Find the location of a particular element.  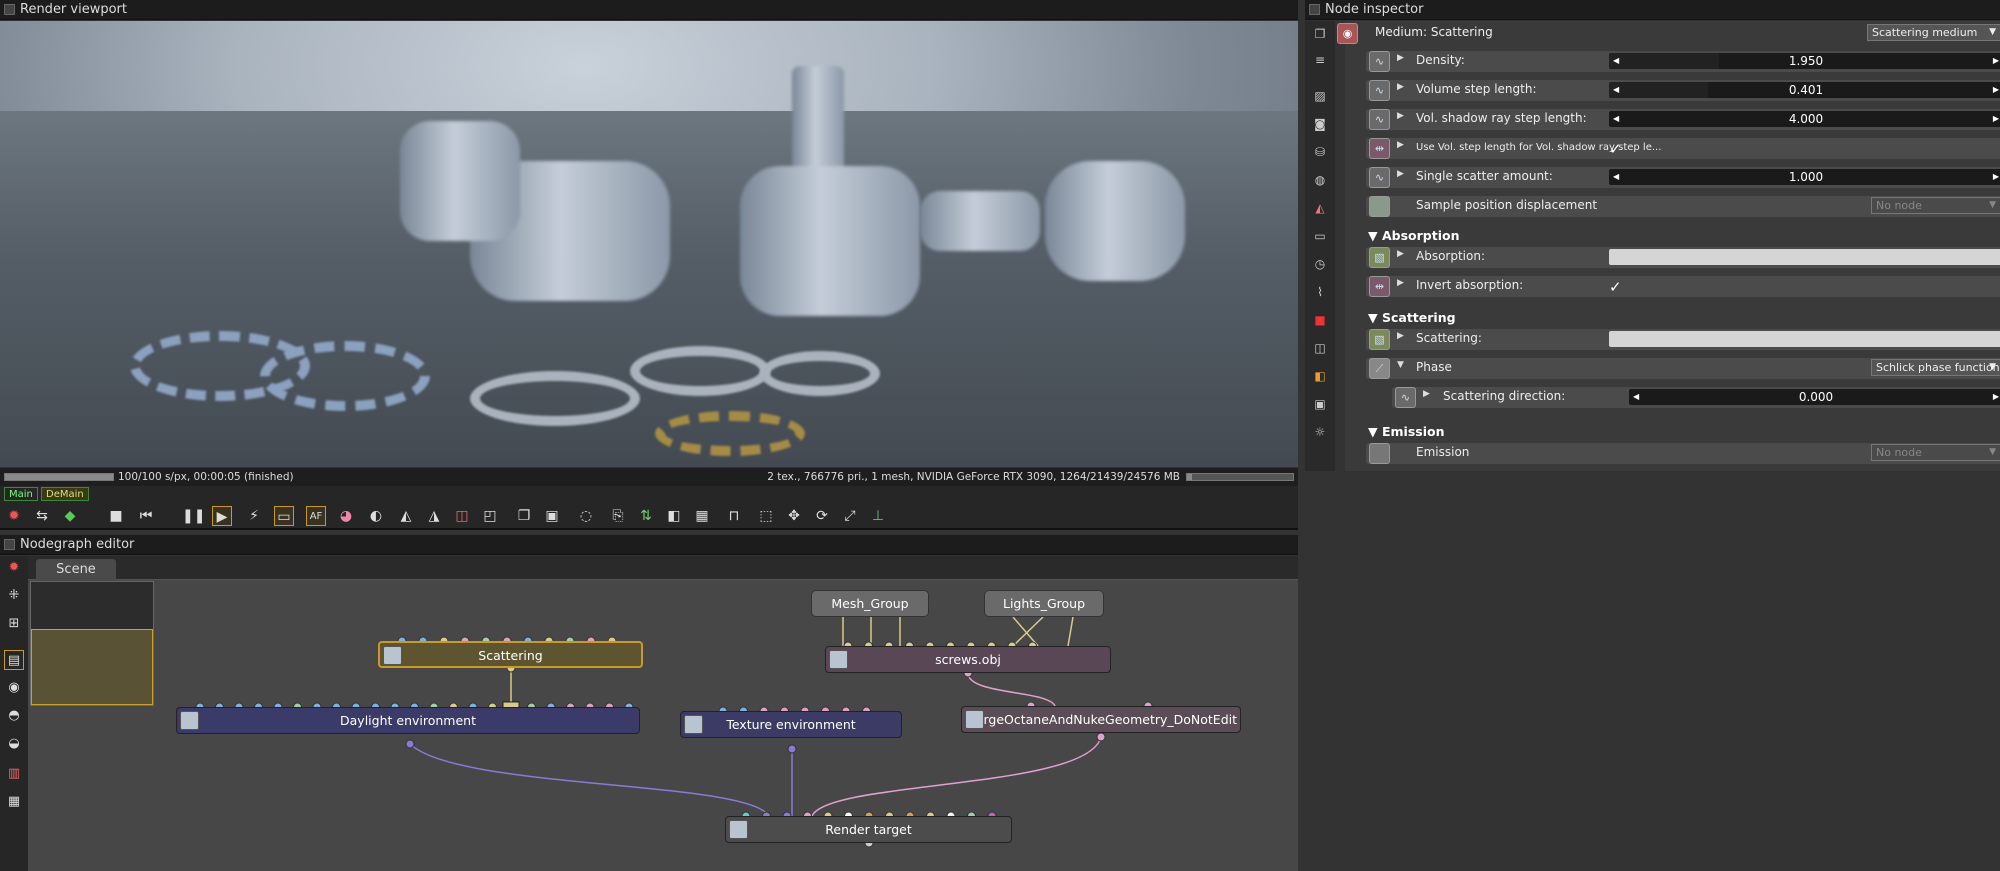

sample-position-dropdown: No node ▼ is located at coordinates (1935, 205).